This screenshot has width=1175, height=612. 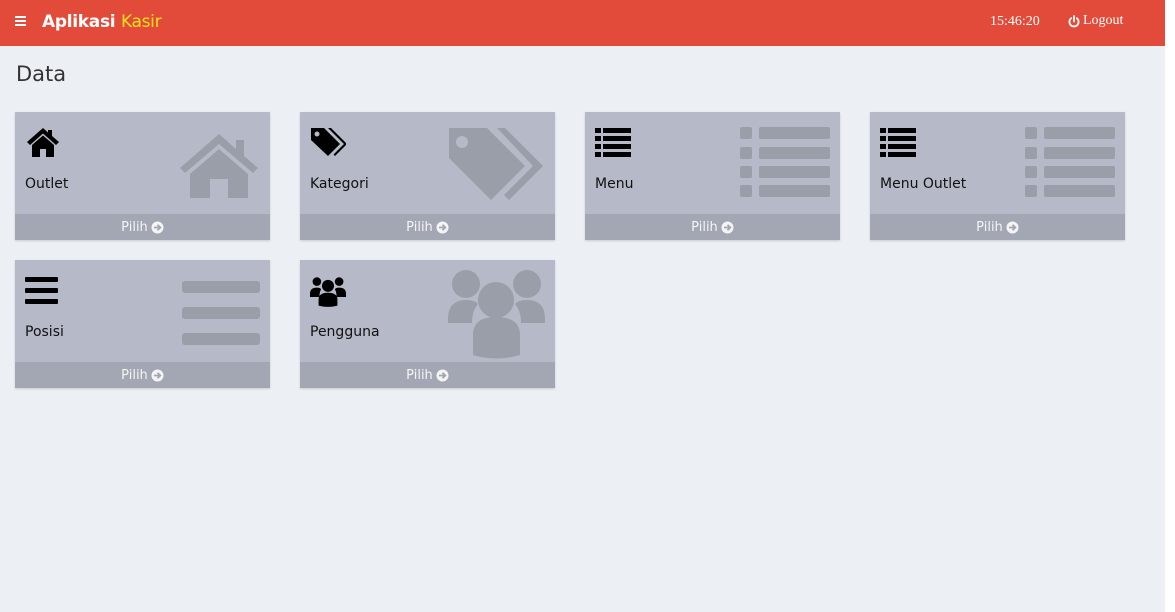 I want to click on brand-logo: Aplikasi Kasir, so click(x=102, y=22).